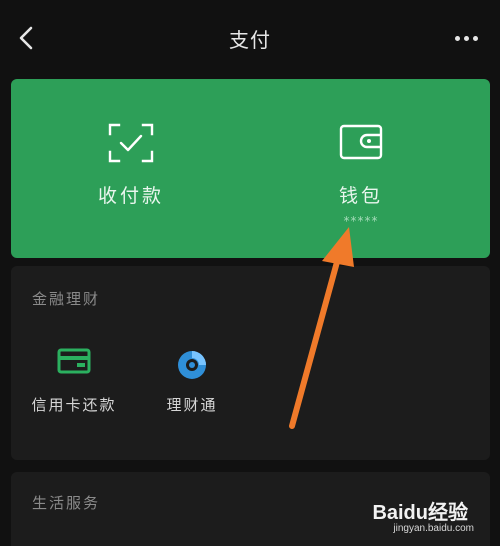 The image size is (500, 546). I want to click on chevron-left-icon, so click(26, 38).